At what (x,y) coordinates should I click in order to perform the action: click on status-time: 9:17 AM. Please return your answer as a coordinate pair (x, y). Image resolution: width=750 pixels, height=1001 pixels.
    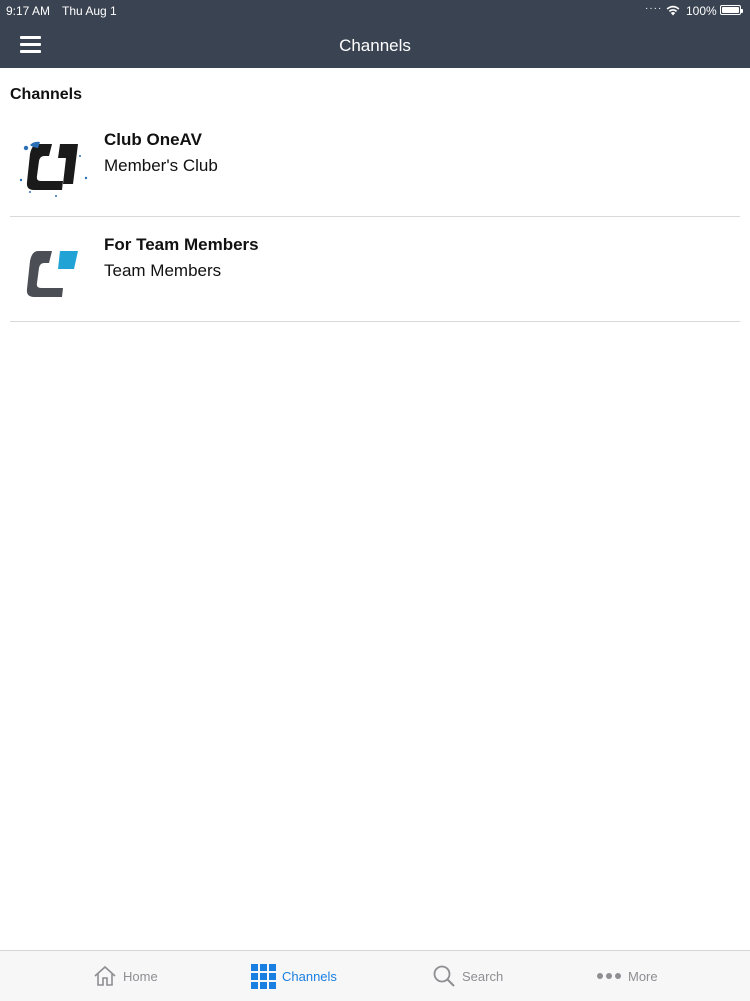
    Looking at the image, I should click on (28, 11).